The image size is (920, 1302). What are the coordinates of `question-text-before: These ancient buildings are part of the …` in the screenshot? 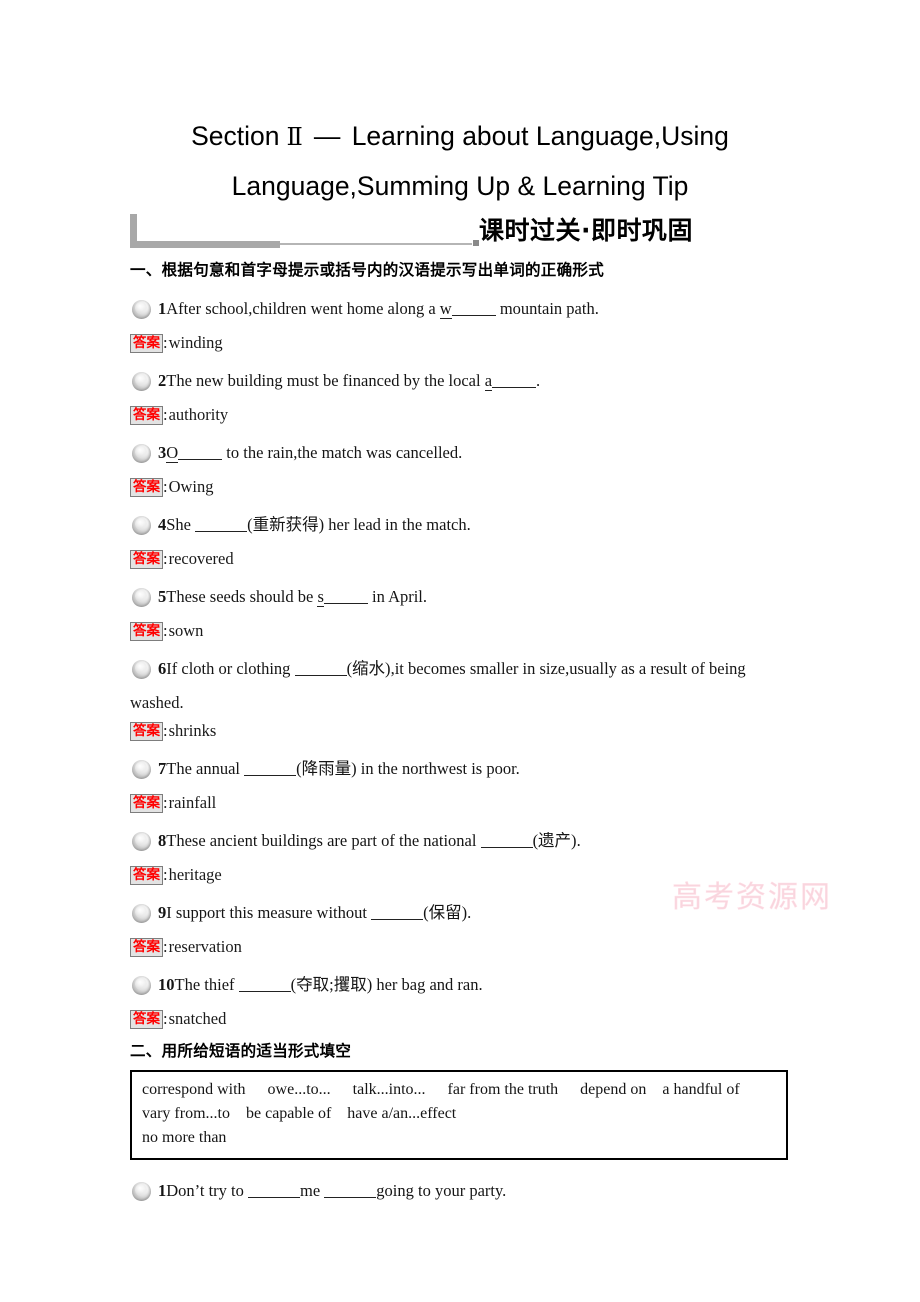 It's located at (323, 840).